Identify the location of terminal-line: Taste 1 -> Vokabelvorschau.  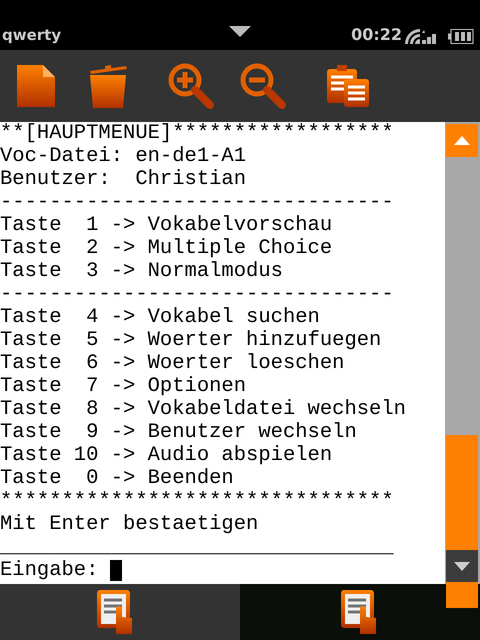
(166, 225).